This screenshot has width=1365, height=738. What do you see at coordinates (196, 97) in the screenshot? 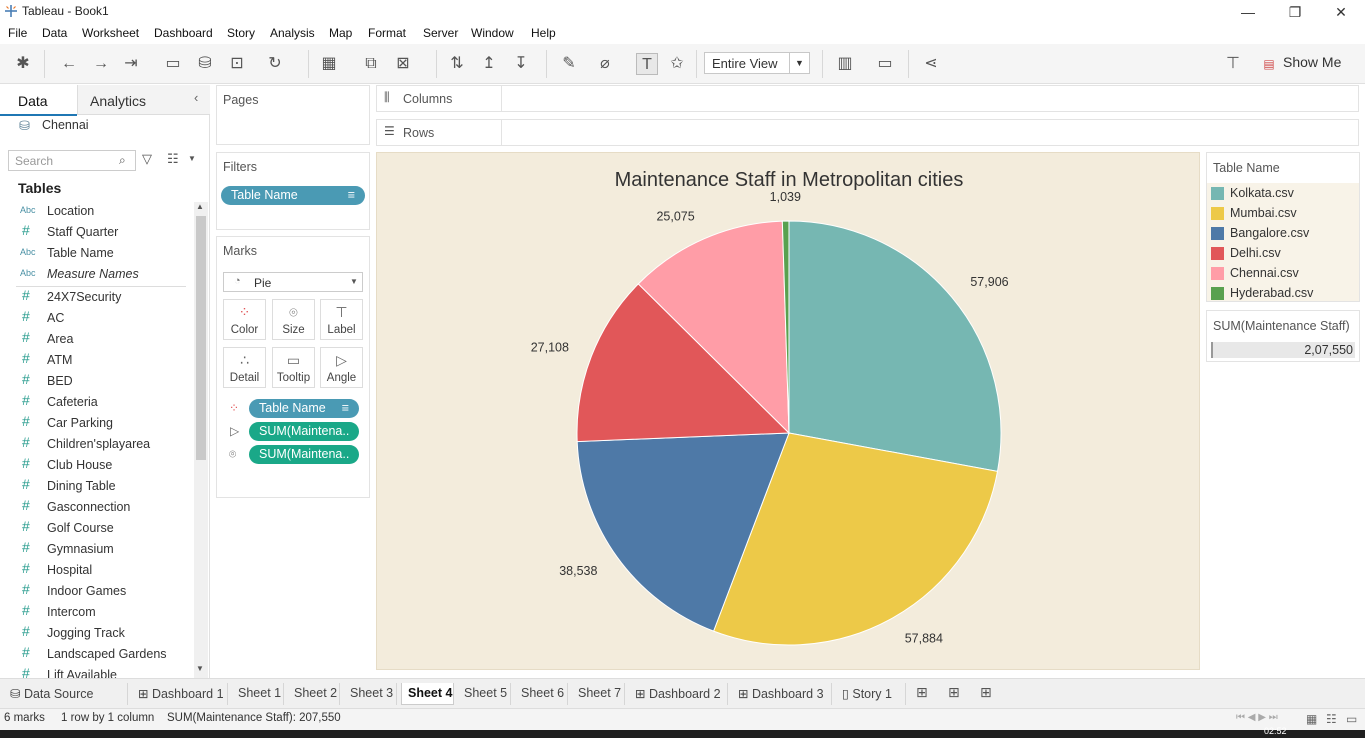
I see `collapse-pane-icon: ‹` at bounding box center [196, 97].